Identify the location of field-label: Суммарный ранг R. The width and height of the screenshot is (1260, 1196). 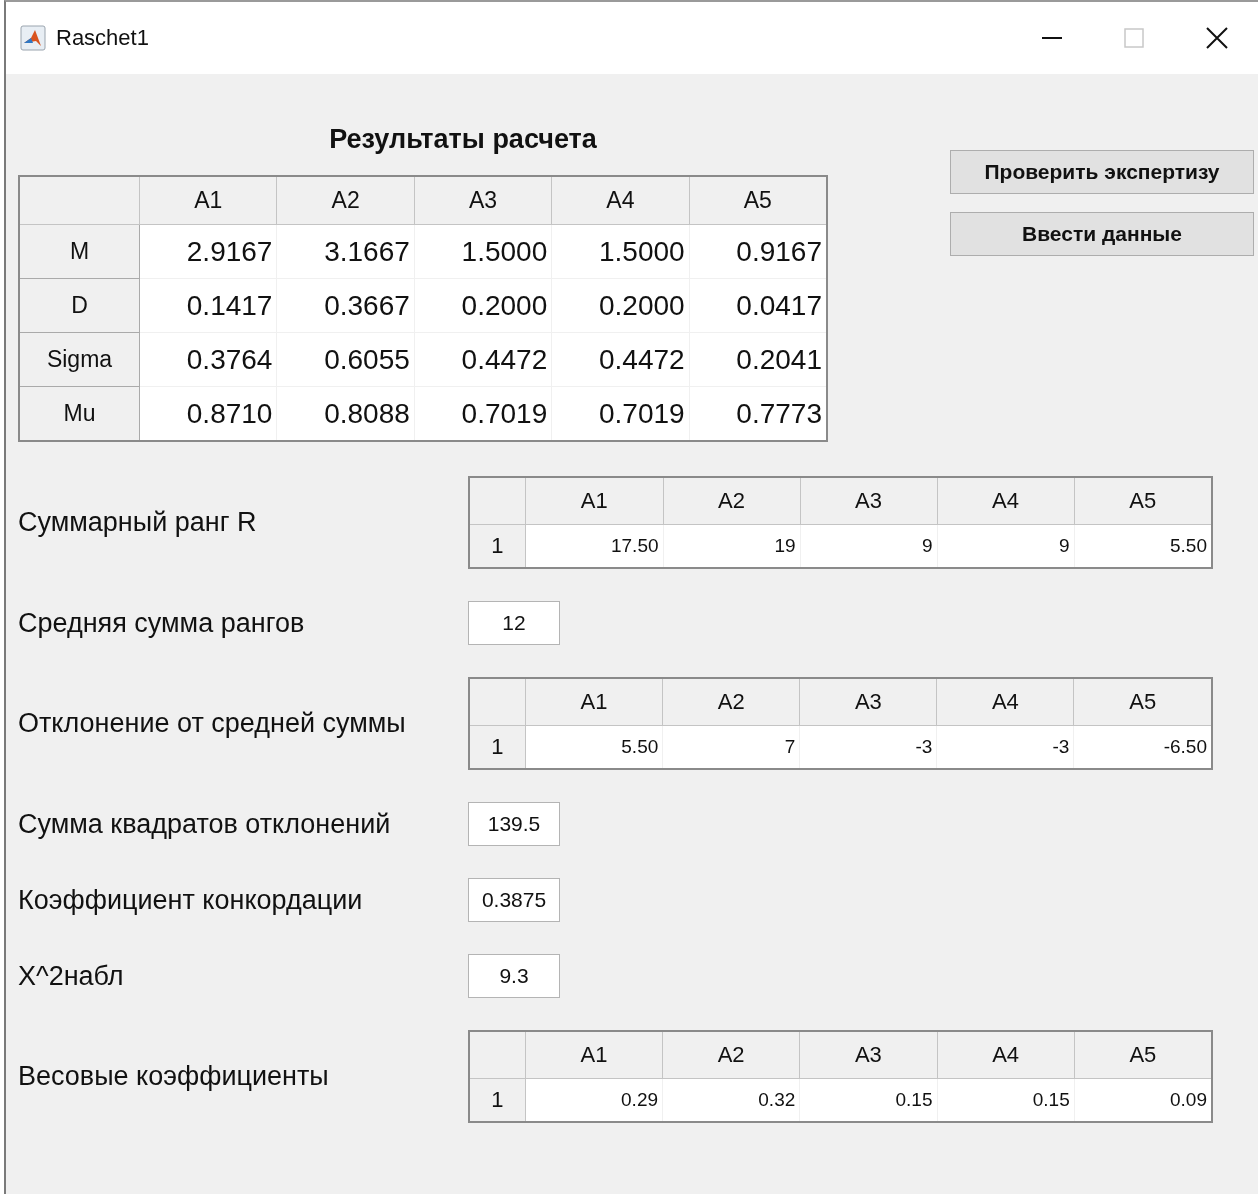
(138, 522).